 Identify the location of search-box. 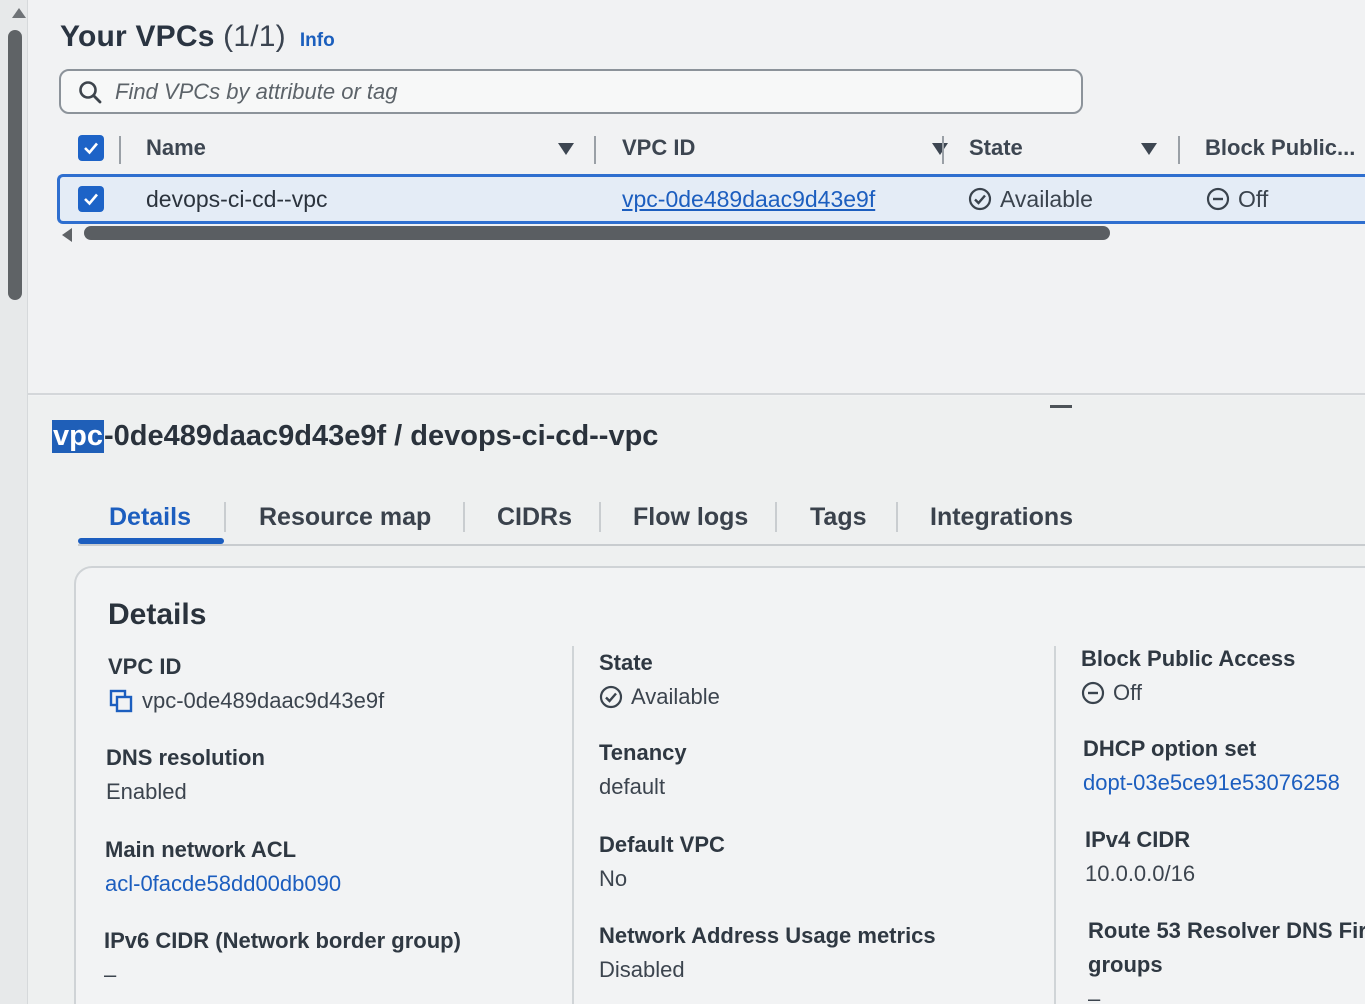
(571, 91).